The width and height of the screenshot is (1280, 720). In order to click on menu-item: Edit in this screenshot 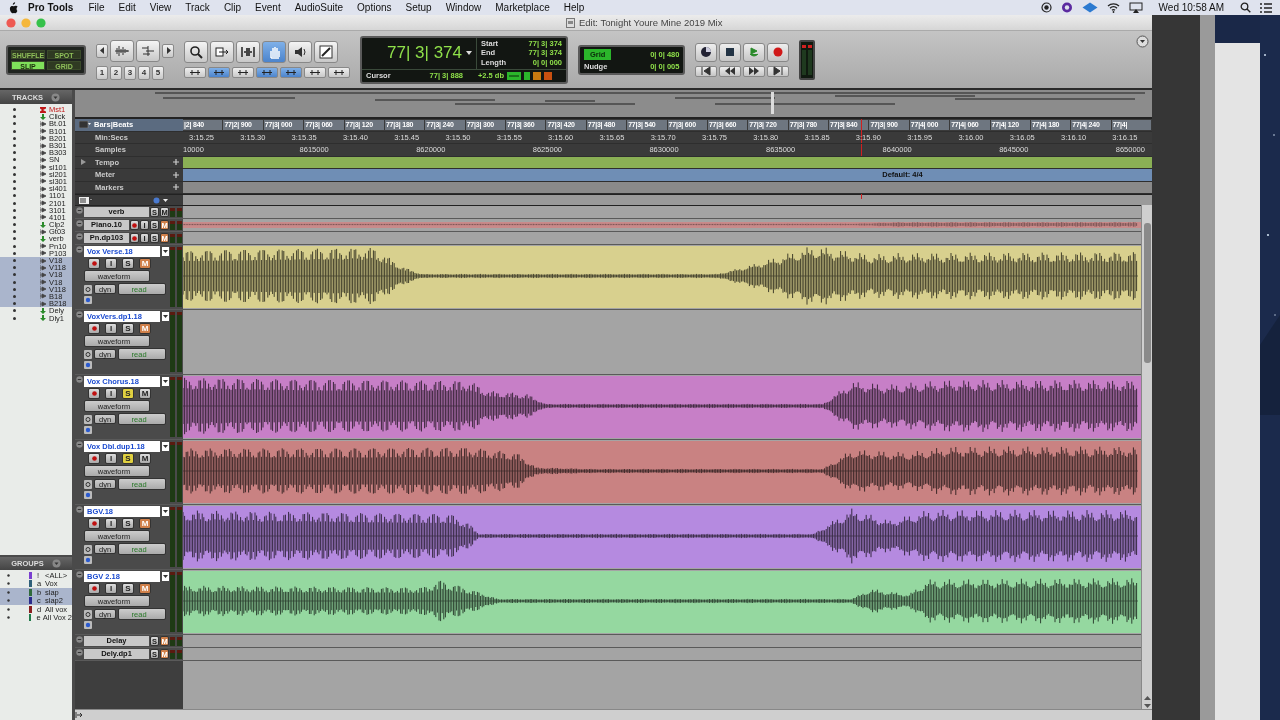, I will do `click(127, 7)`.